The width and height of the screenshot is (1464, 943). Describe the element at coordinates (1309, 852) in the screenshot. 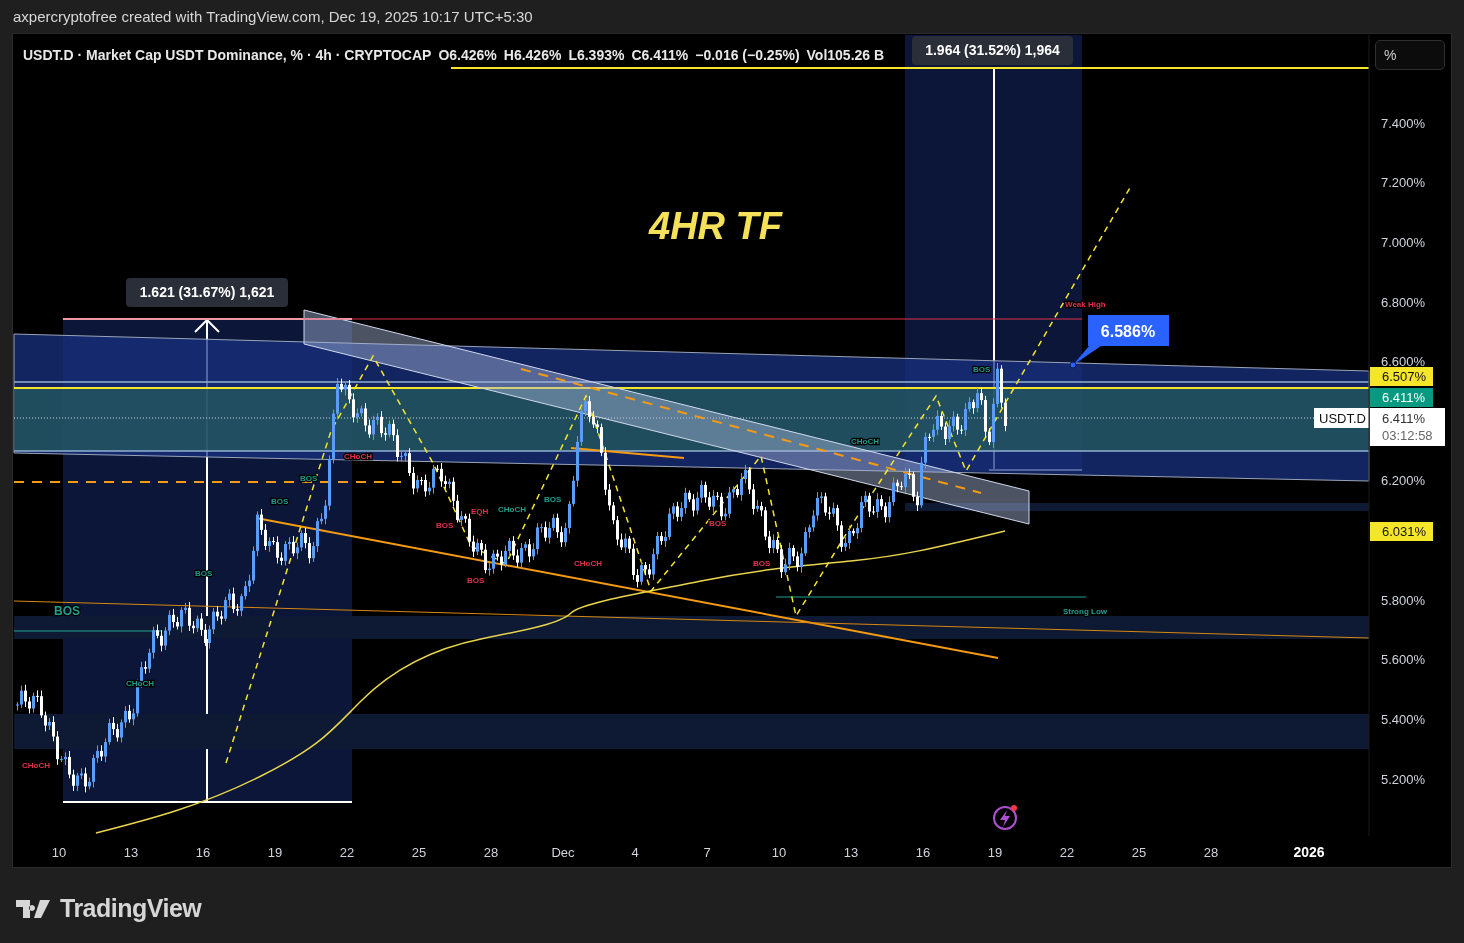

I see `time-axis-label: 2026` at that location.